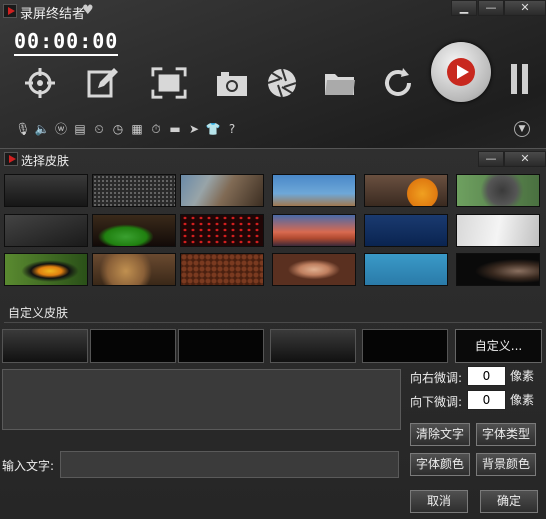  What do you see at coordinates (509, 501) in the screenshot?
I see `ok-button: 确定` at bounding box center [509, 501].